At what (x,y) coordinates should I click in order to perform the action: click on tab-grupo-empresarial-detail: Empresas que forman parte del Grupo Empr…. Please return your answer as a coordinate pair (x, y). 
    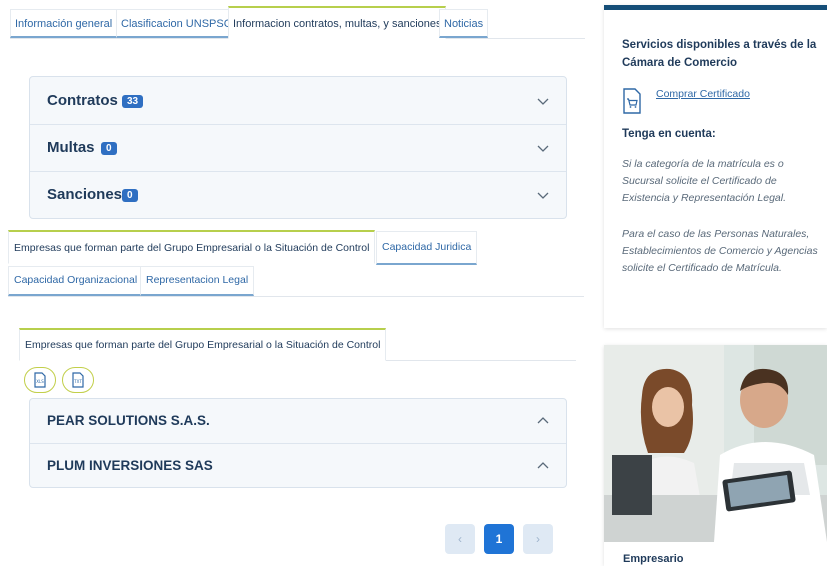
    Looking at the image, I should click on (203, 344).